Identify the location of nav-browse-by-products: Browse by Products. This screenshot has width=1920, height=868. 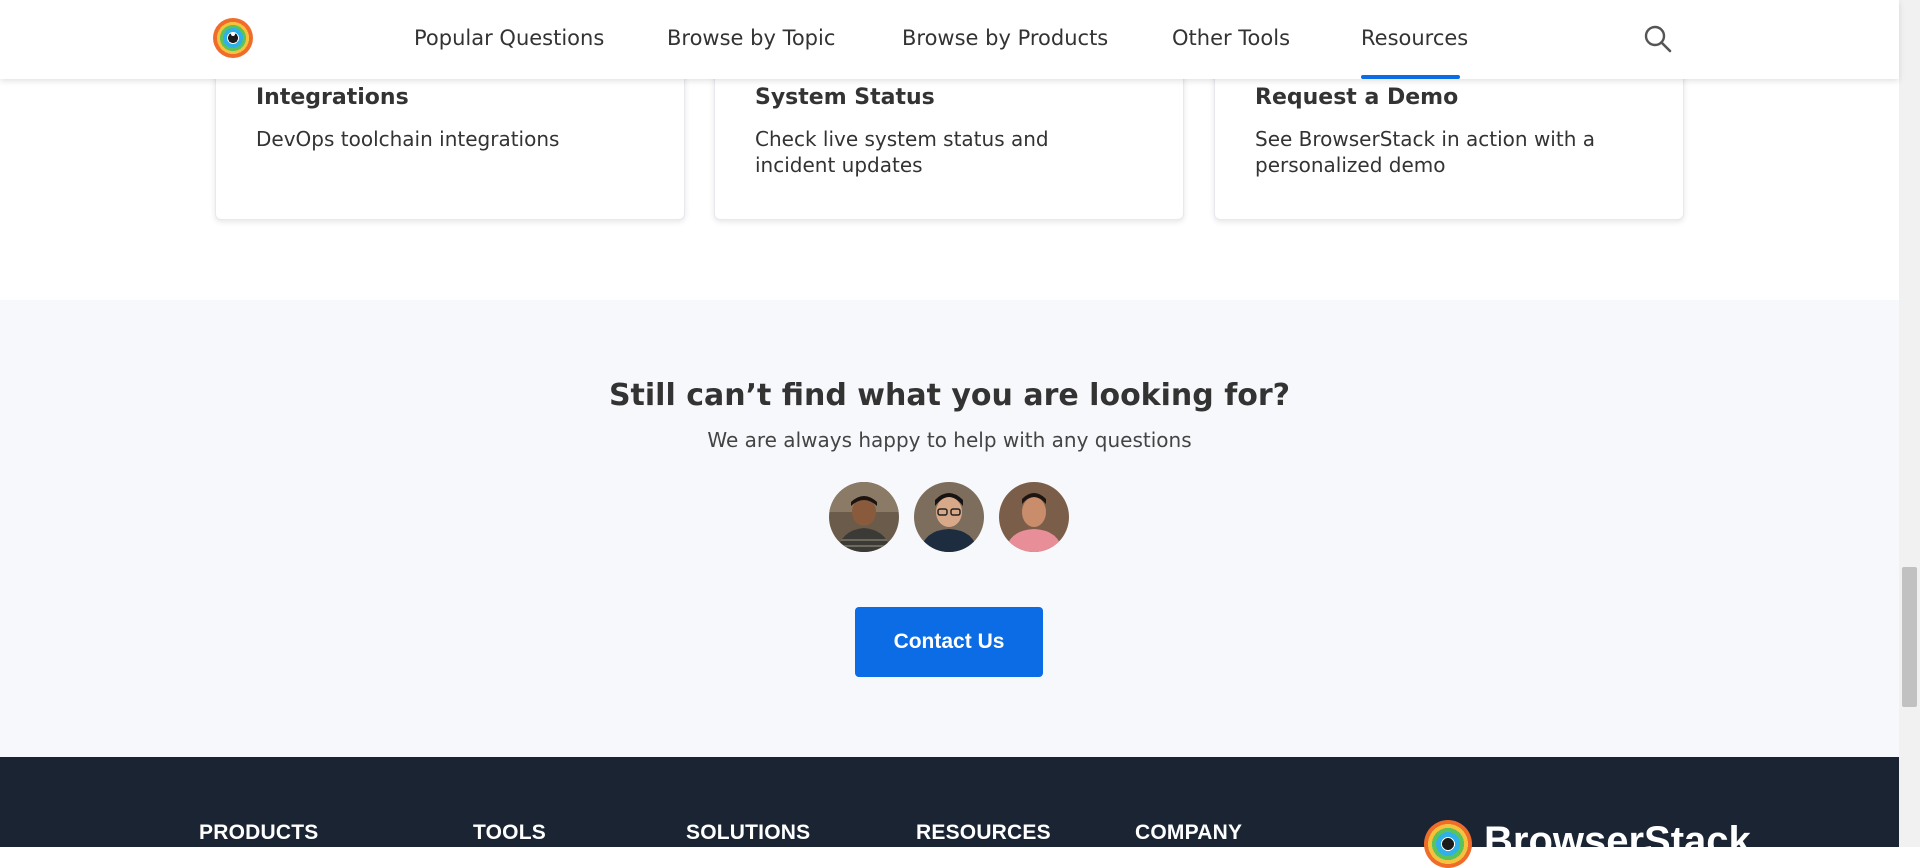
(1005, 38).